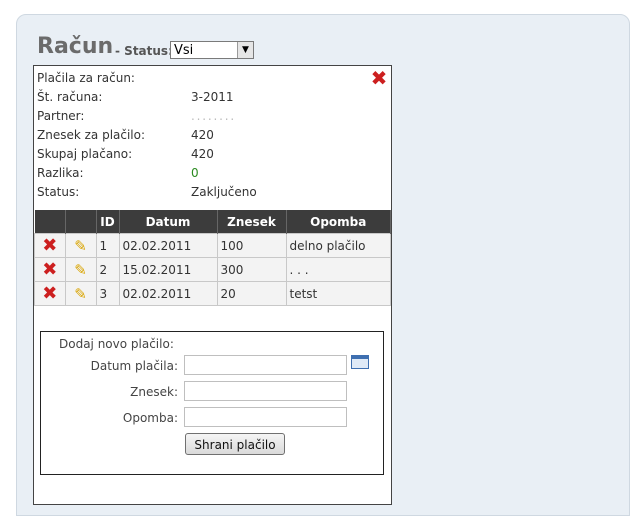 This screenshot has height=516, width=638. I want to click on cell-id: 2, so click(107, 269).